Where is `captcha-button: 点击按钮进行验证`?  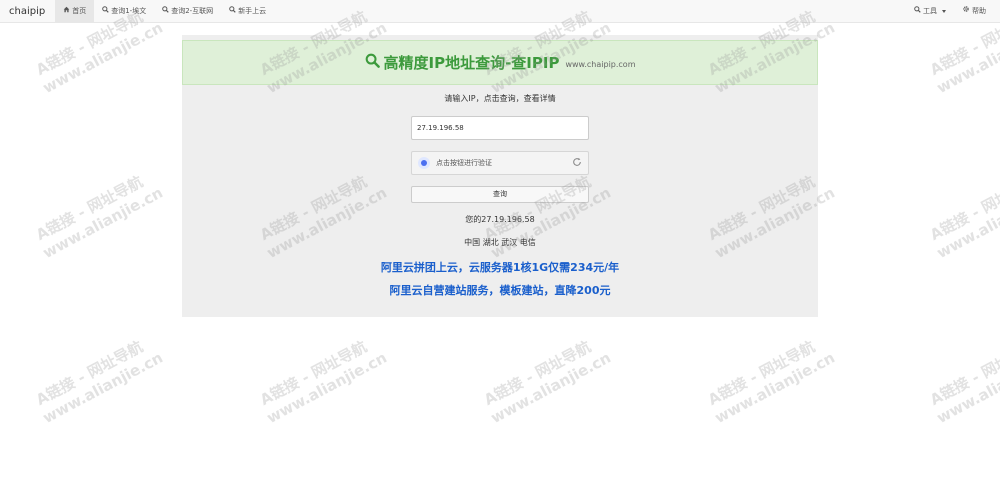
captcha-button: 点击按钮进行验证 is located at coordinates (500, 163).